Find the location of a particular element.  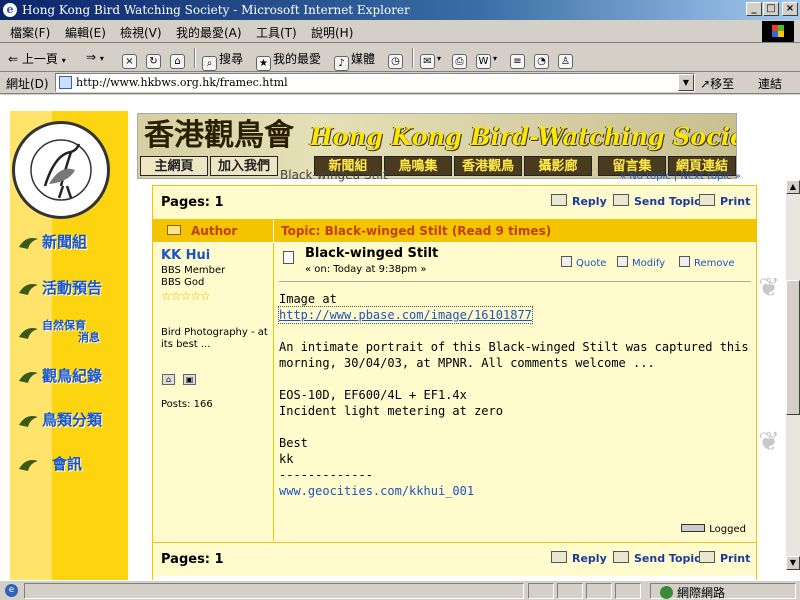

pages-bar-top: Pages: 1 Reply Send Topic Print is located at coordinates (454, 203).